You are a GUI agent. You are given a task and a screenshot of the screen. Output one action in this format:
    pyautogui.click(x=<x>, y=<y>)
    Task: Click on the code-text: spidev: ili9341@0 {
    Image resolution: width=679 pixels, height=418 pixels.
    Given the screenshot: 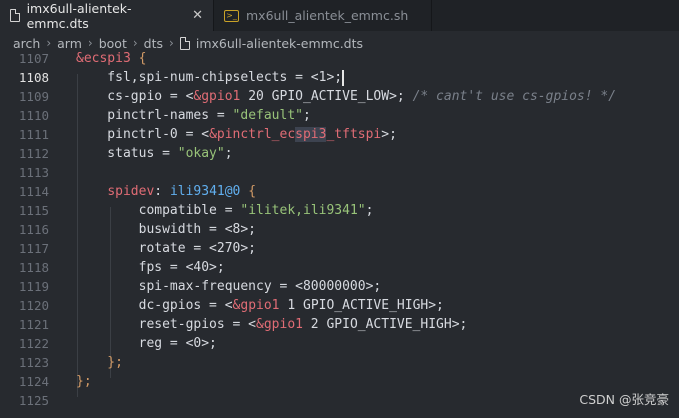 What is the action you would take?
    pyautogui.click(x=166, y=191)
    